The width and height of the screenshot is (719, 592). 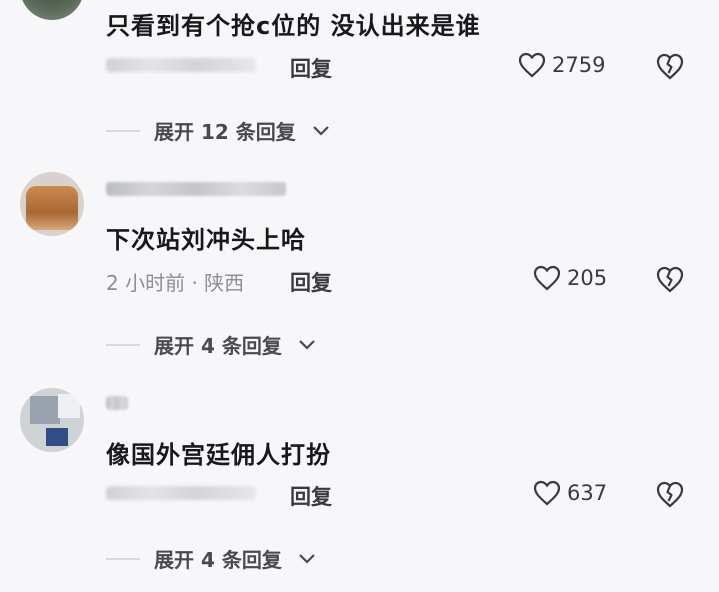 I want to click on comment-text: 只看到有个抢c位的 没认出来是谁, so click(x=293, y=26).